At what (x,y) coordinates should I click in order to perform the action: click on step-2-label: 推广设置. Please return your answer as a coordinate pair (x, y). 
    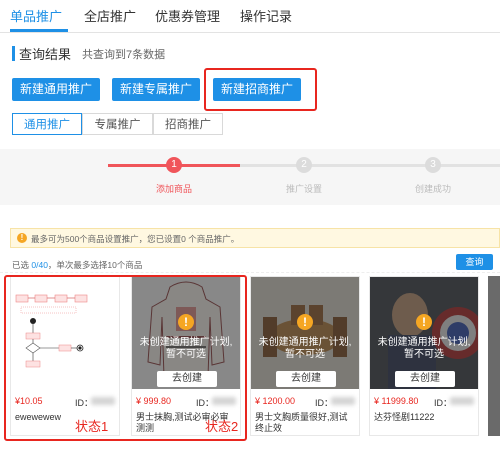
    Looking at the image, I should click on (303, 189).